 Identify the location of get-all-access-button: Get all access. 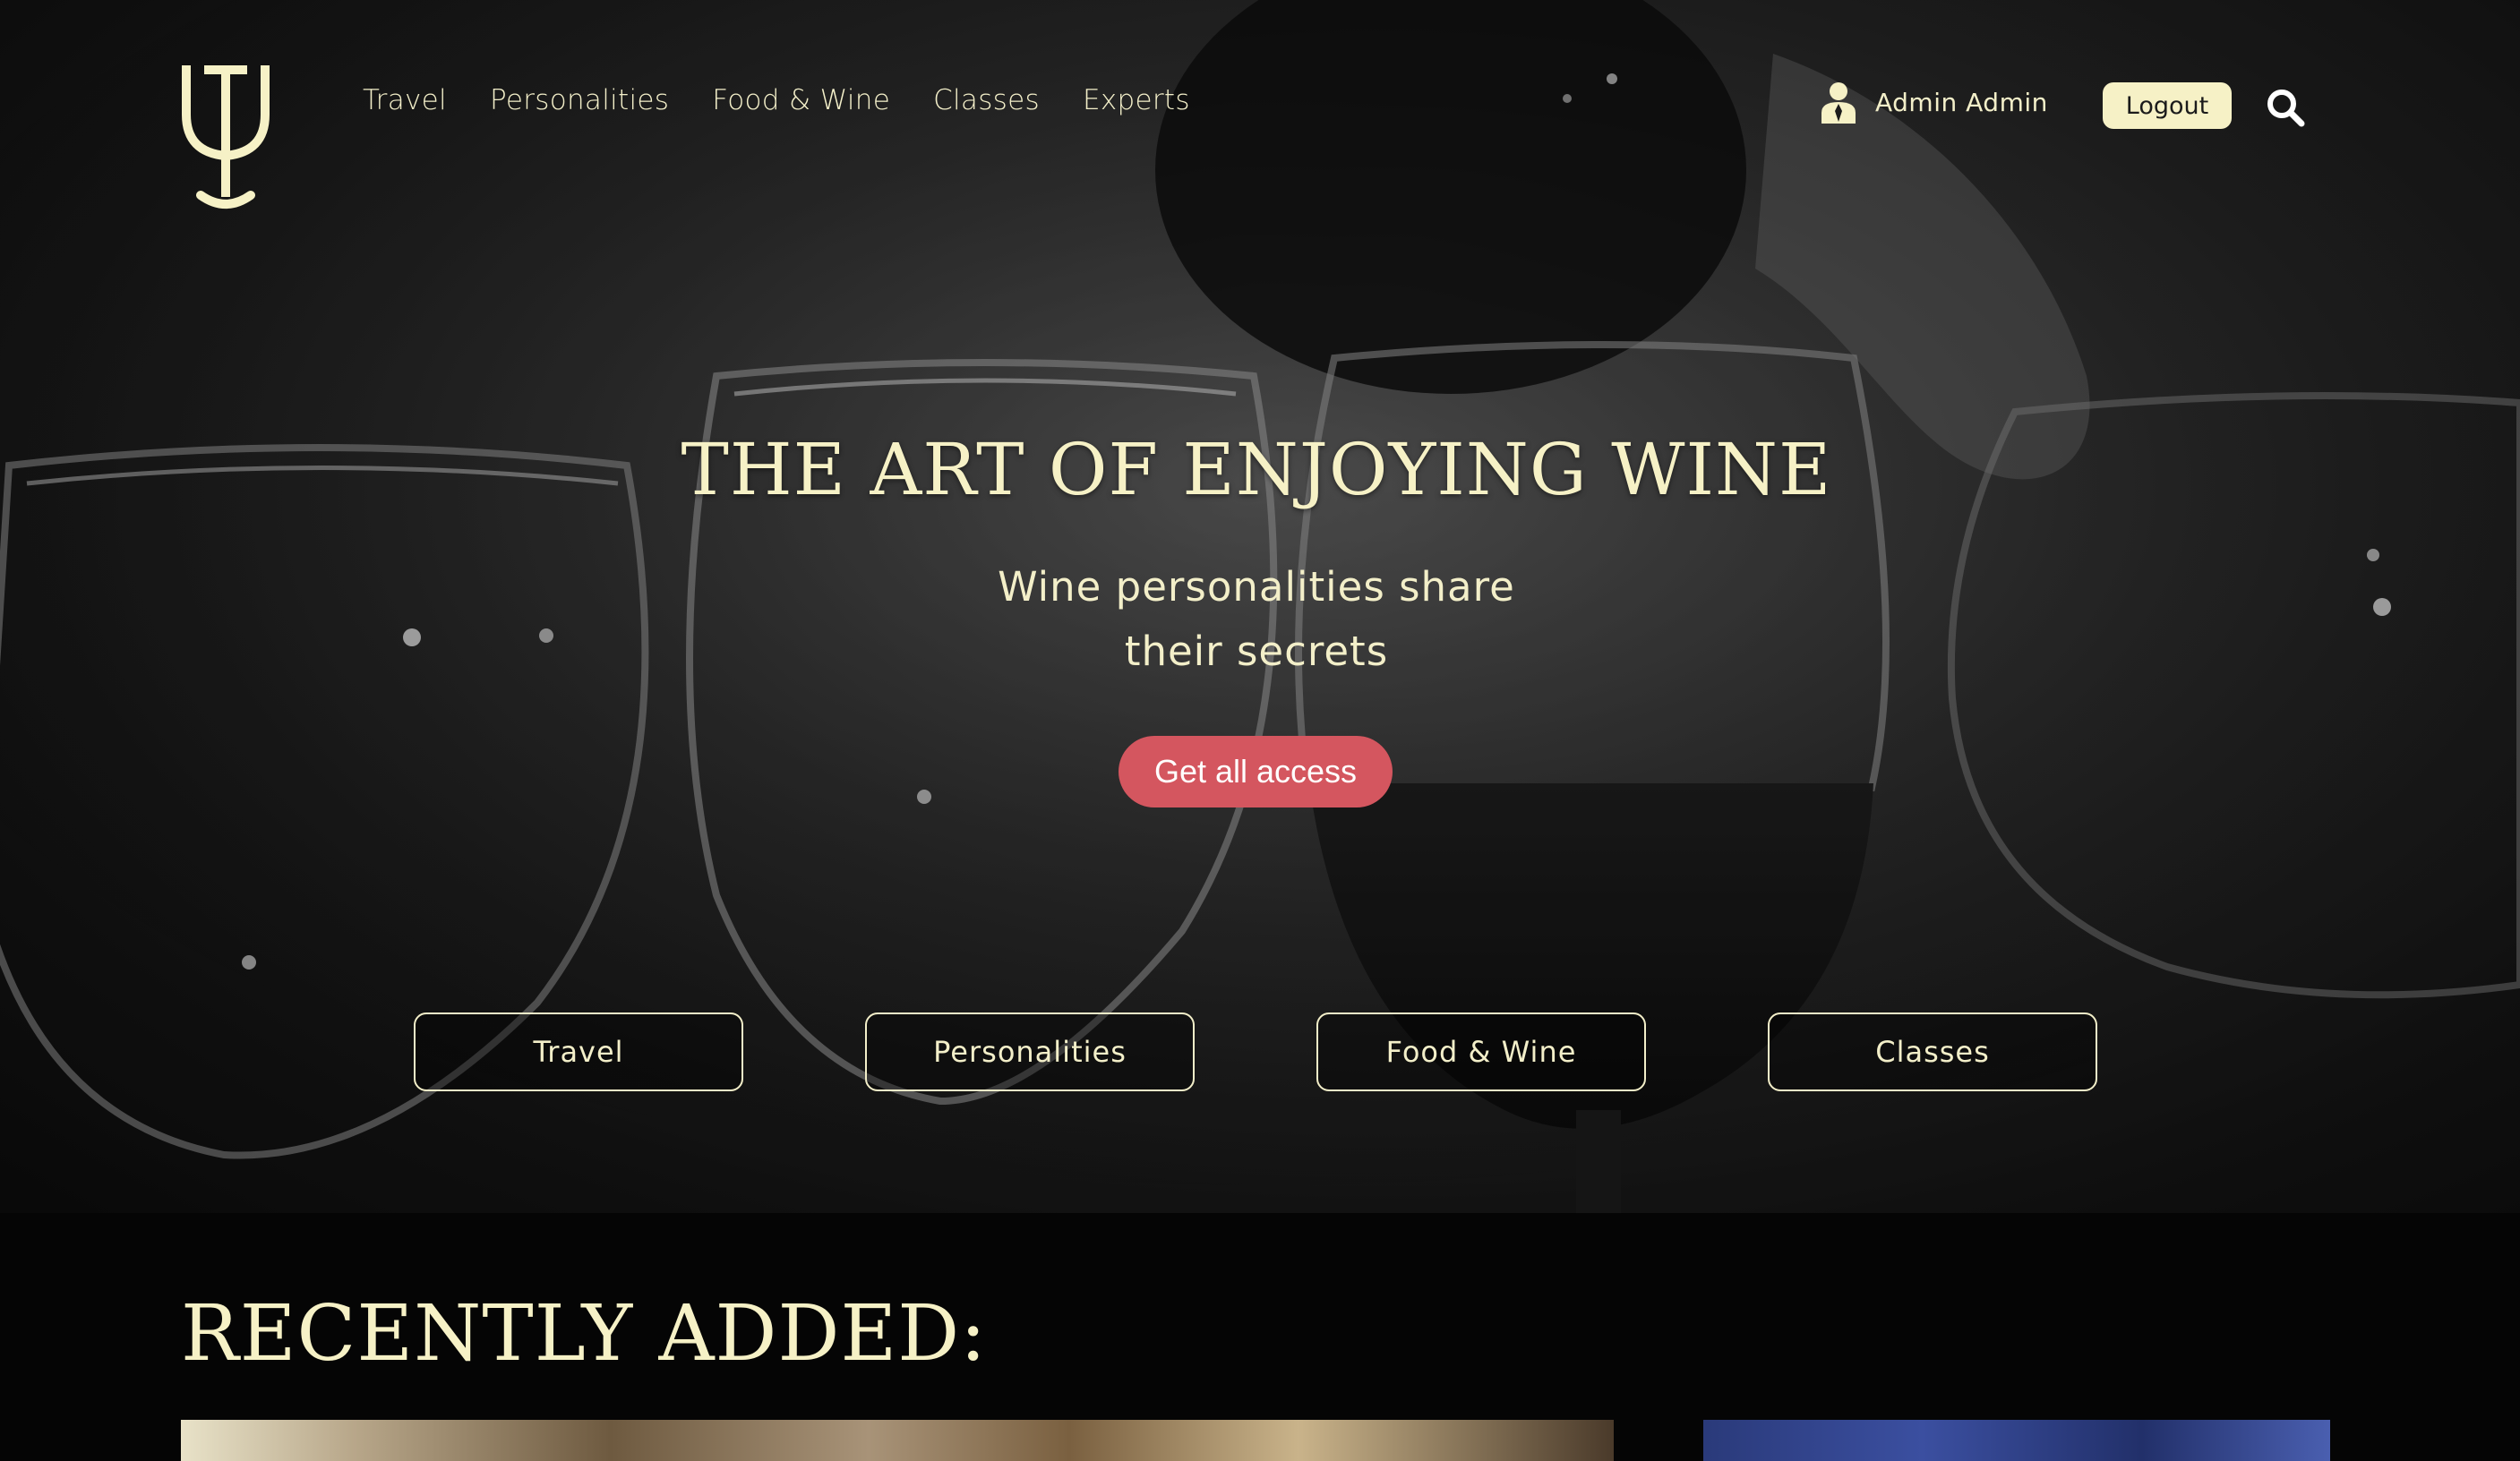
(1256, 771).